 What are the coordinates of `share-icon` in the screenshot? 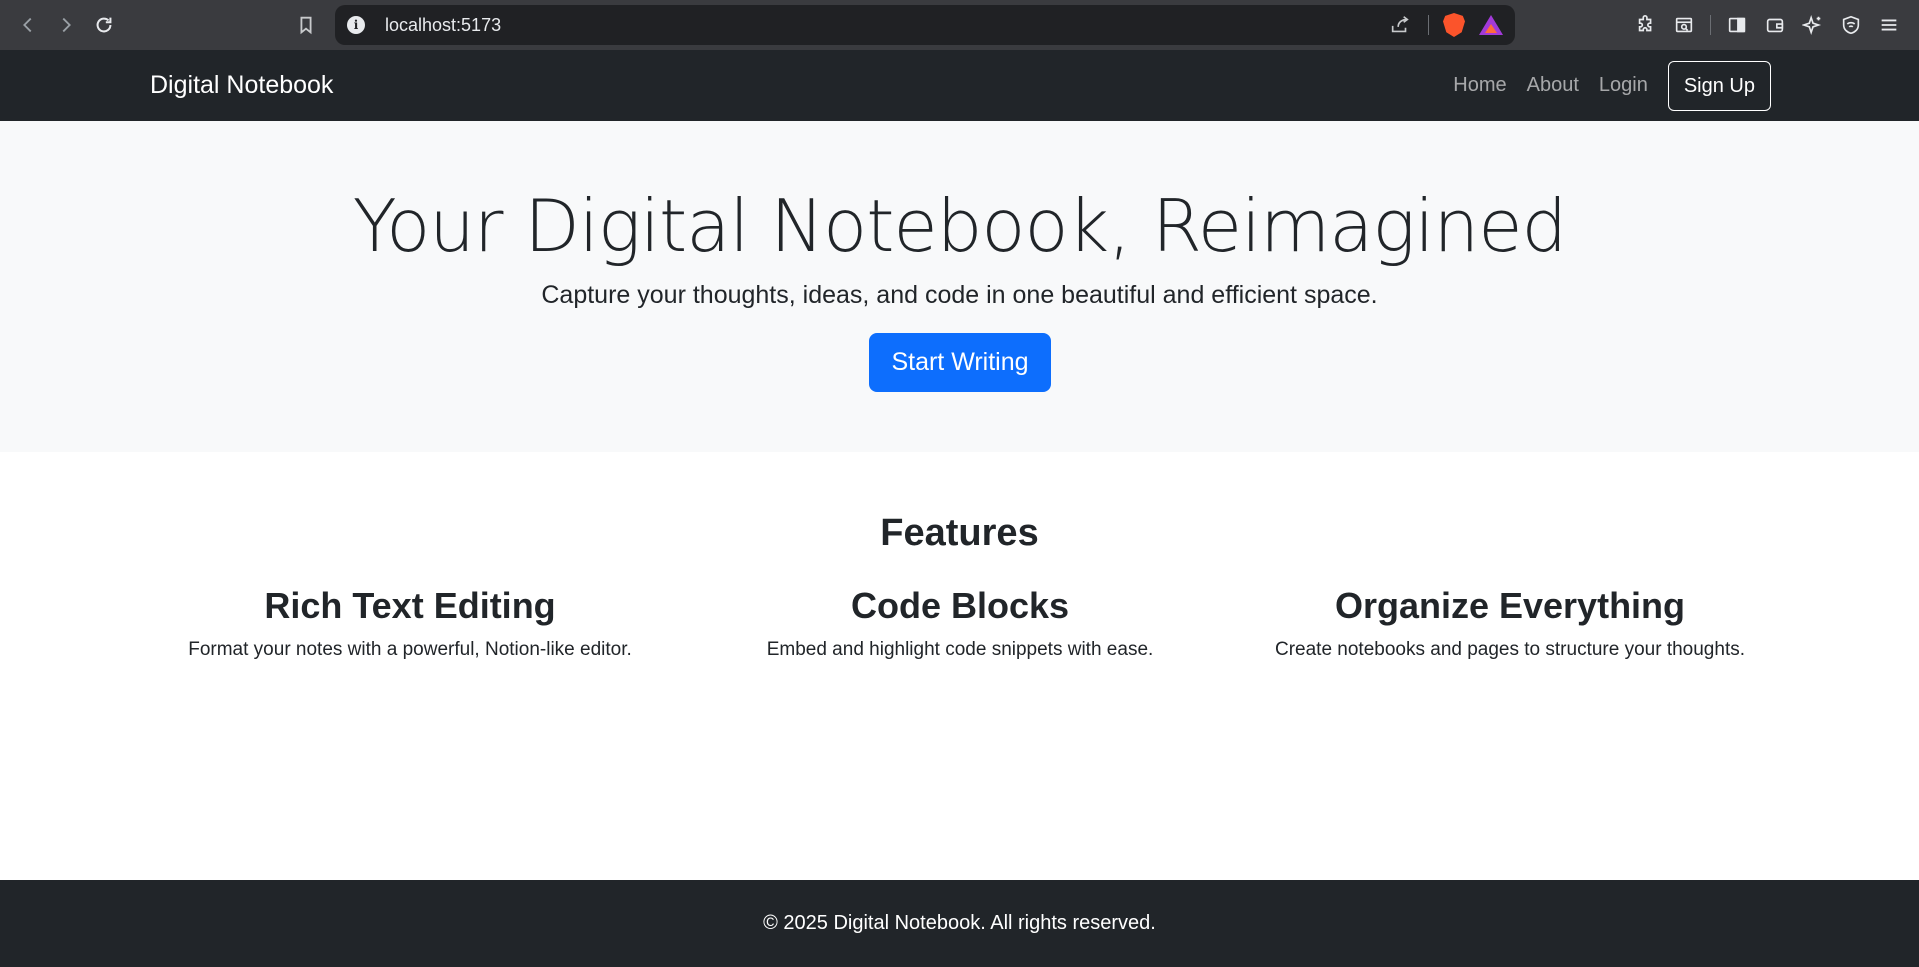 It's located at (1400, 25).